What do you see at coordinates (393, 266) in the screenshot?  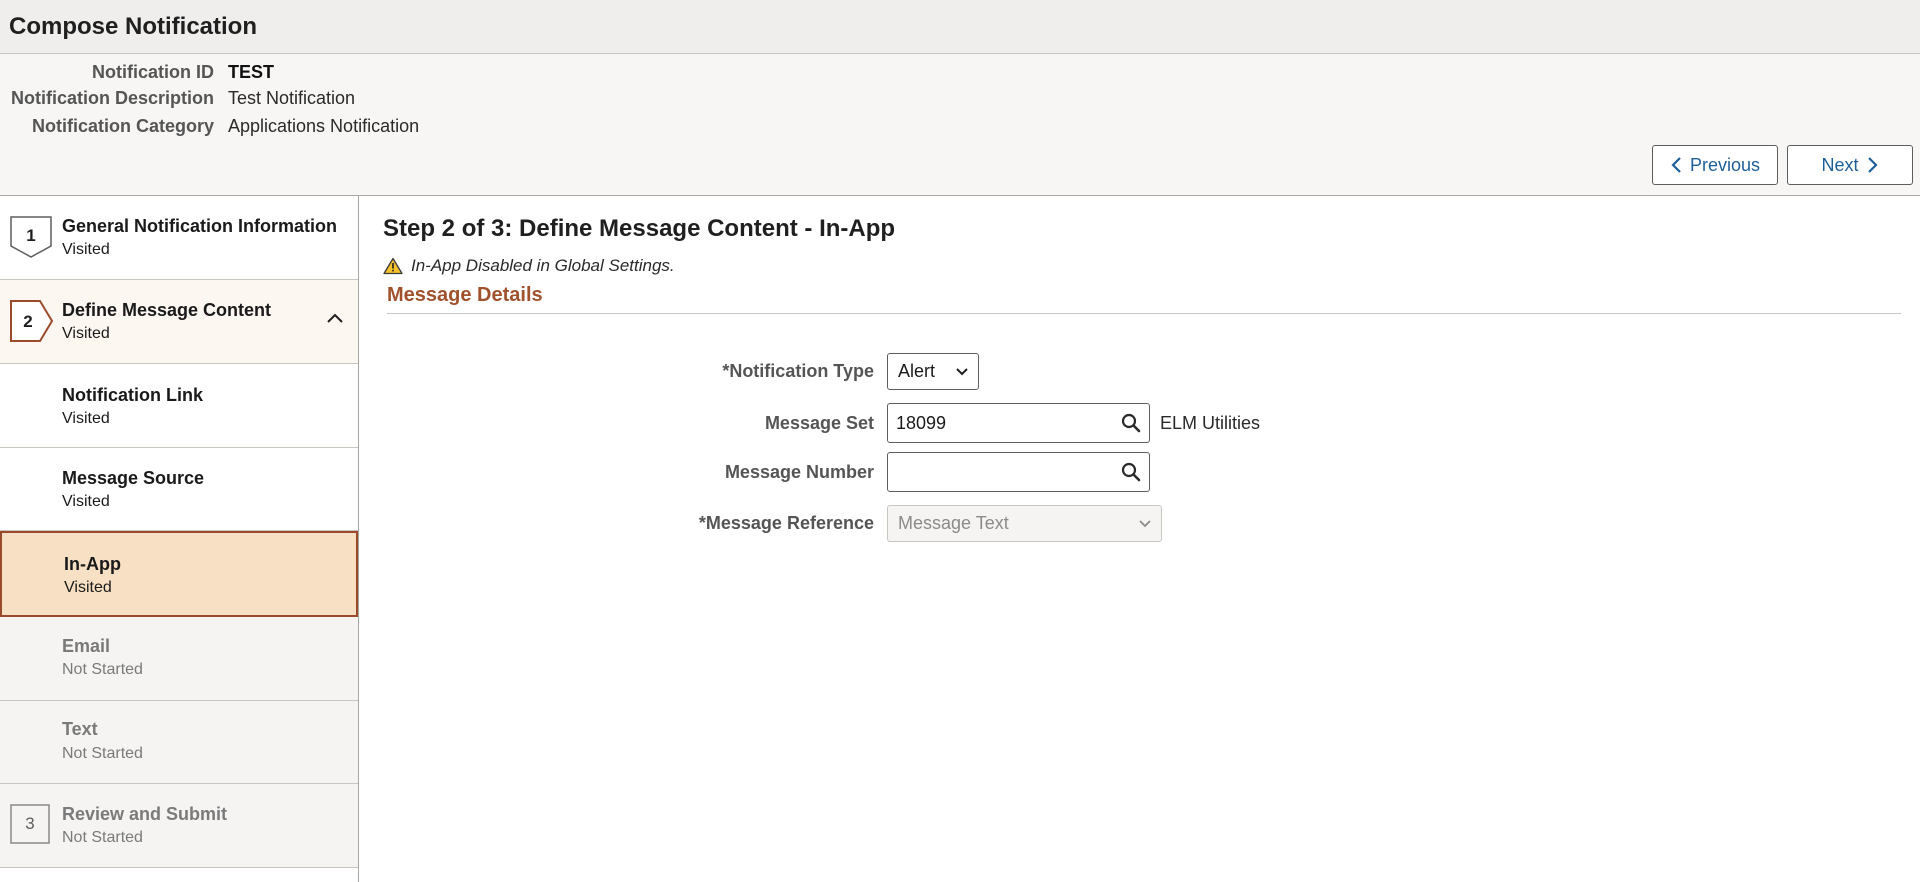 I see `warning-triangle-icon` at bounding box center [393, 266].